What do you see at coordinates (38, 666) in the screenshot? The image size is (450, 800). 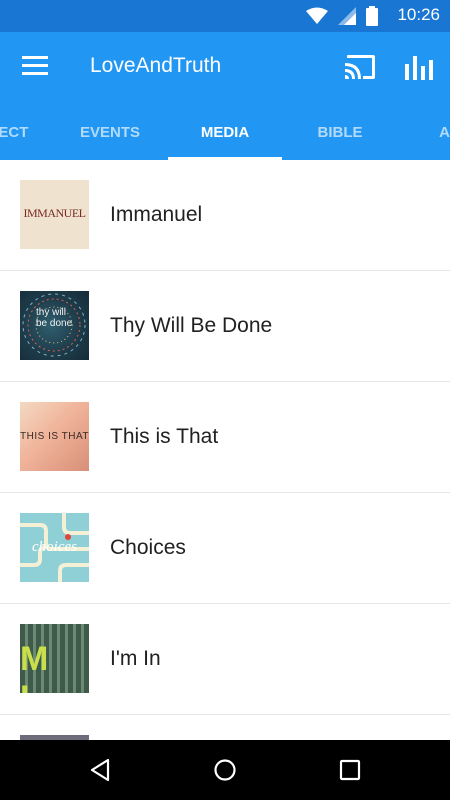 I see `thumbnail-text: M I` at bounding box center [38, 666].